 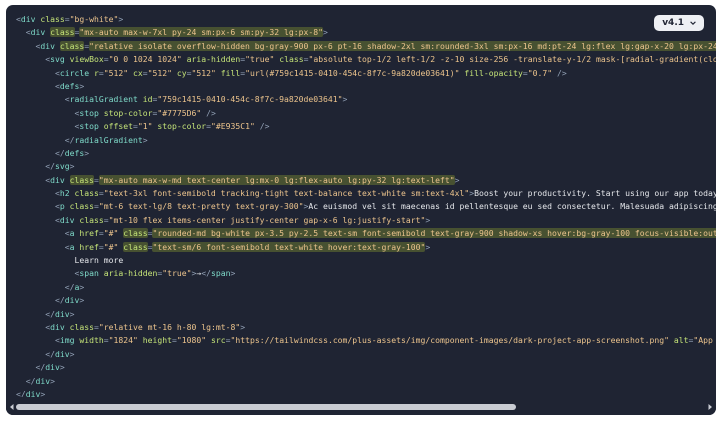 What do you see at coordinates (366, 86) in the screenshot?
I see `code-line: <defs>` at bounding box center [366, 86].